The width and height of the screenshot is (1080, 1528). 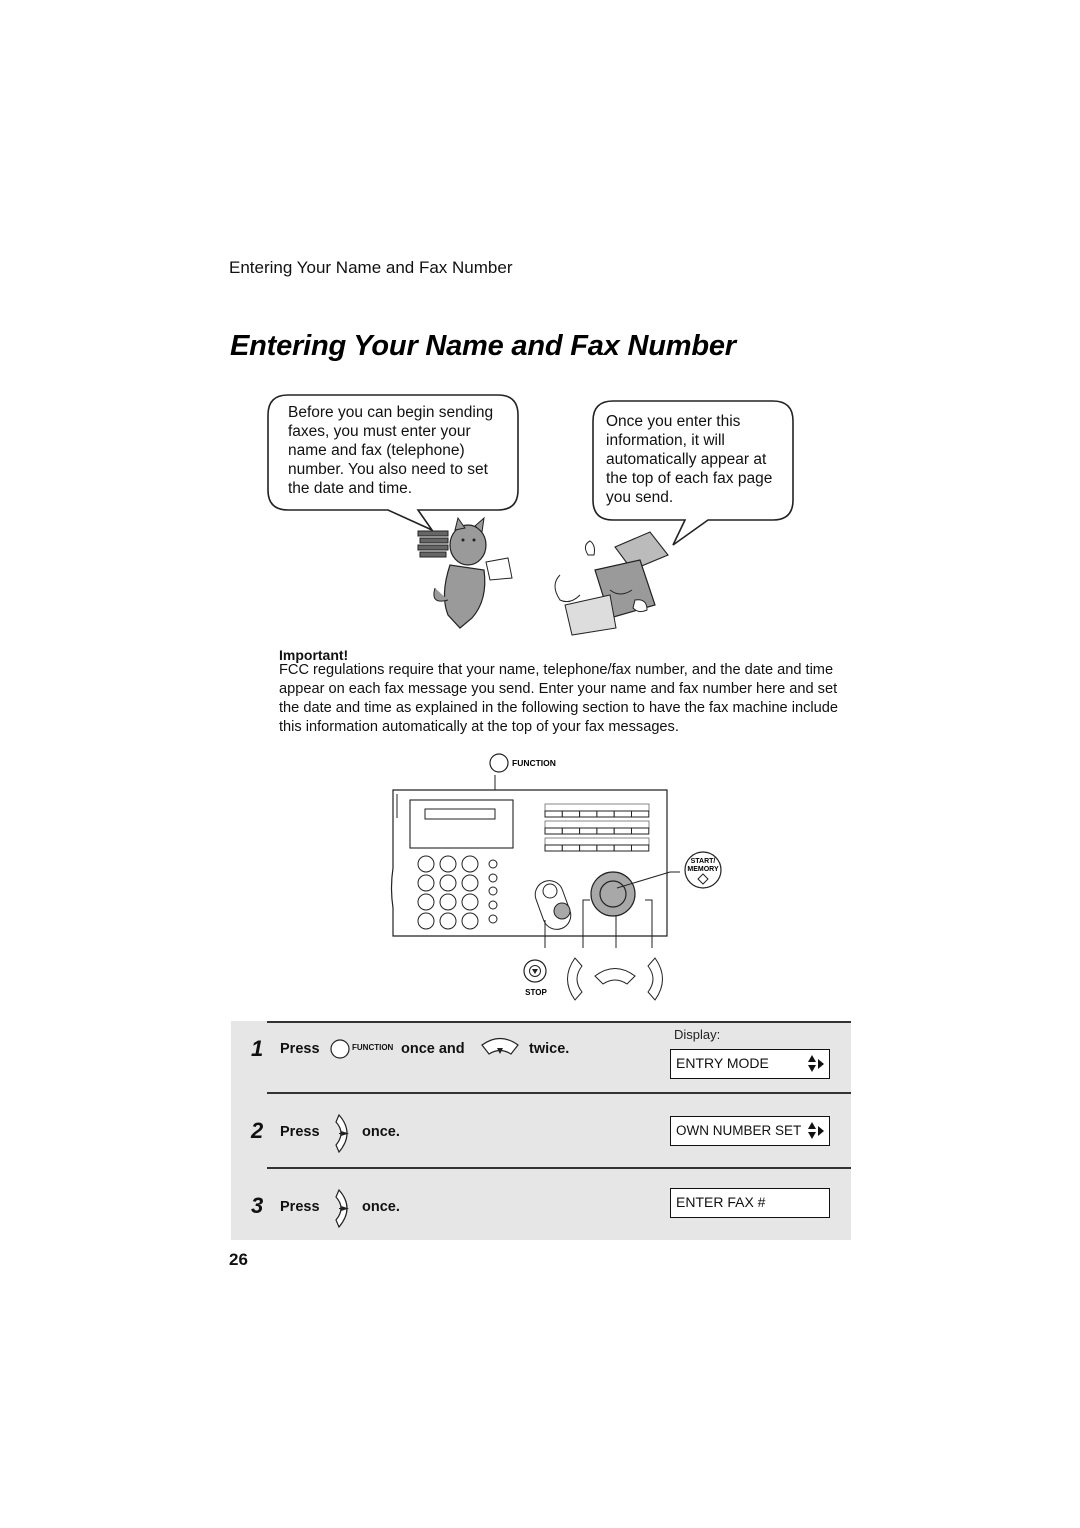 What do you see at coordinates (257, 1048) in the screenshot?
I see `step-number: 1` at bounding box center [257, 1048].